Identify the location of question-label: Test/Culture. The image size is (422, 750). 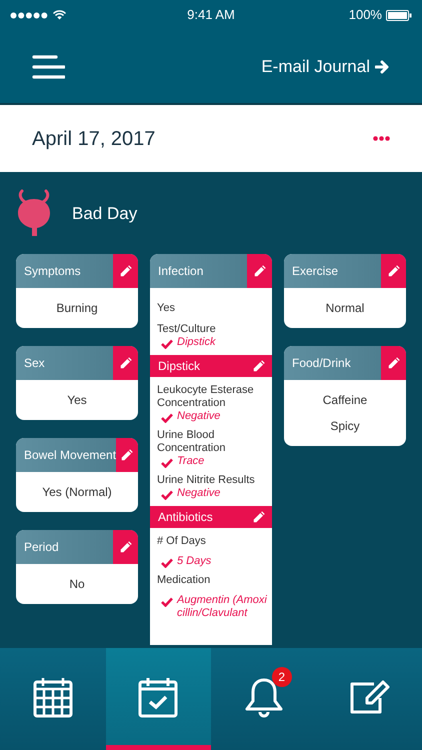
(187, 329).